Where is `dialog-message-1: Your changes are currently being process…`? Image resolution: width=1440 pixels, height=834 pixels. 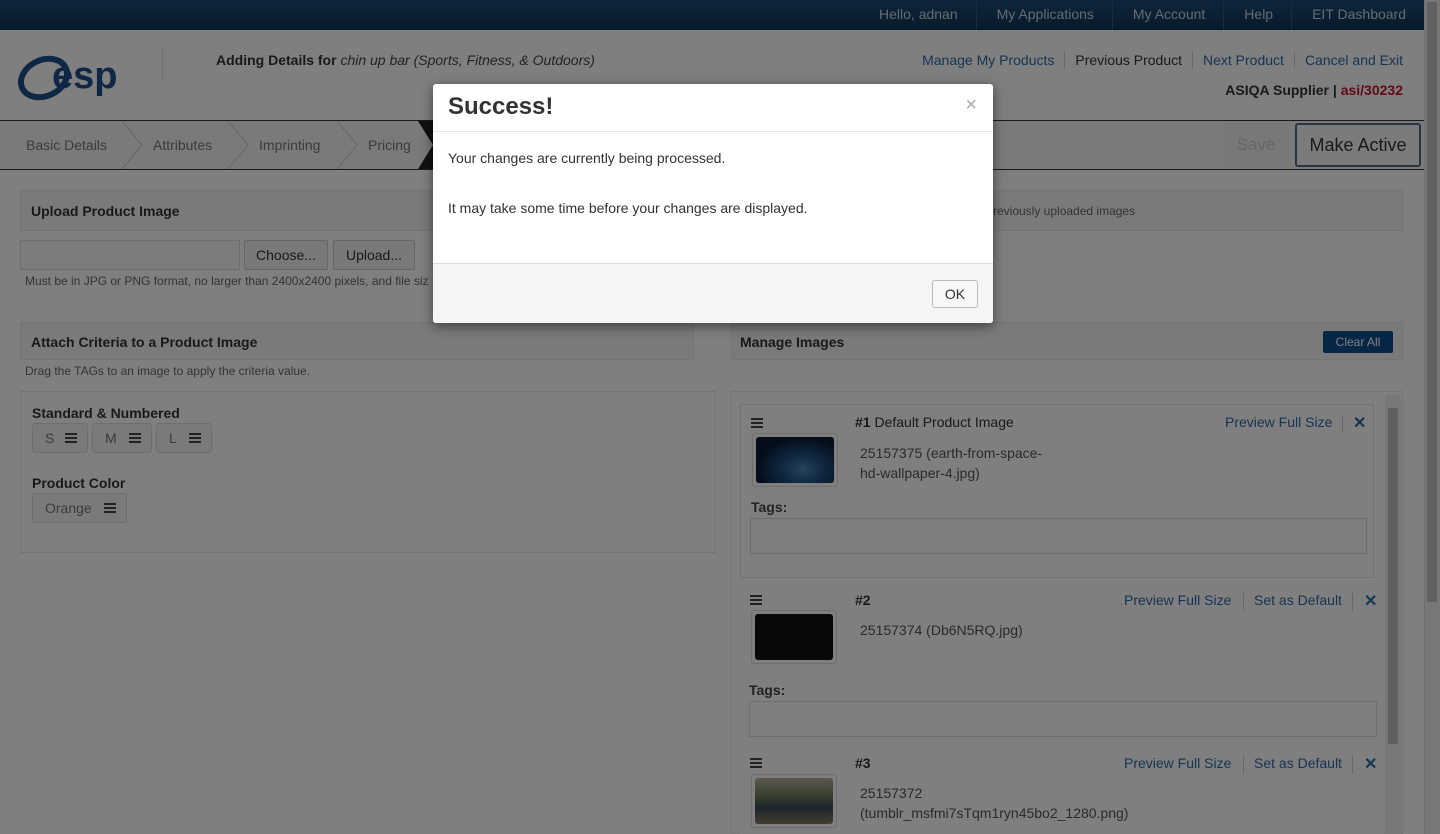 dialog-message-1: Your changes are currently being process… is located at coordinates (587, 158).